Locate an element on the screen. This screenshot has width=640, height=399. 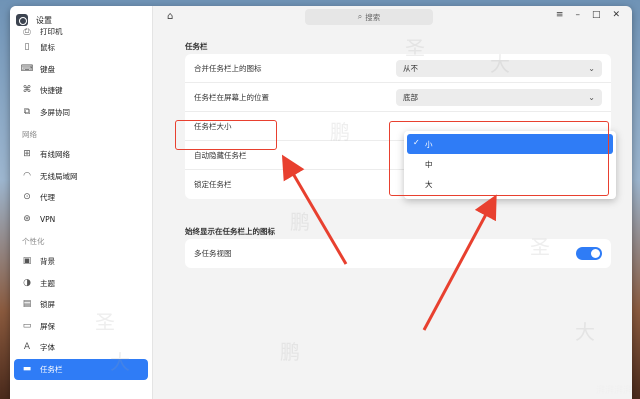
corner-watermark: 湃湃湃湃 is located at coordinates (613, 391).